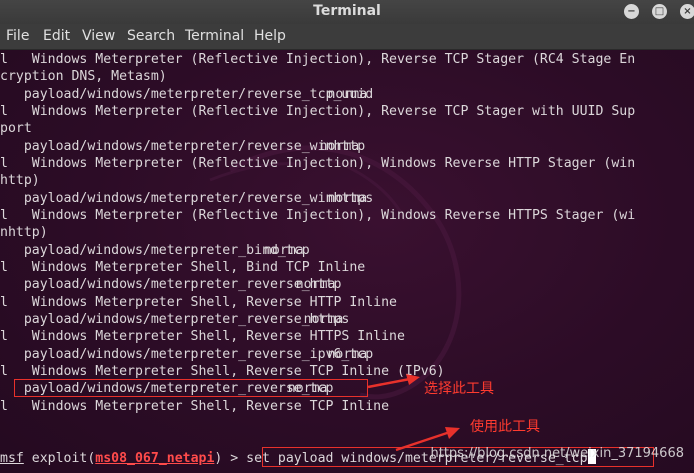 Image resolution: width=694 pixels, height=473 pixels. What do you see at coordinates (17, 36) in the screenshot?
I see `menu-file: File` at bounding box center [17, 36].